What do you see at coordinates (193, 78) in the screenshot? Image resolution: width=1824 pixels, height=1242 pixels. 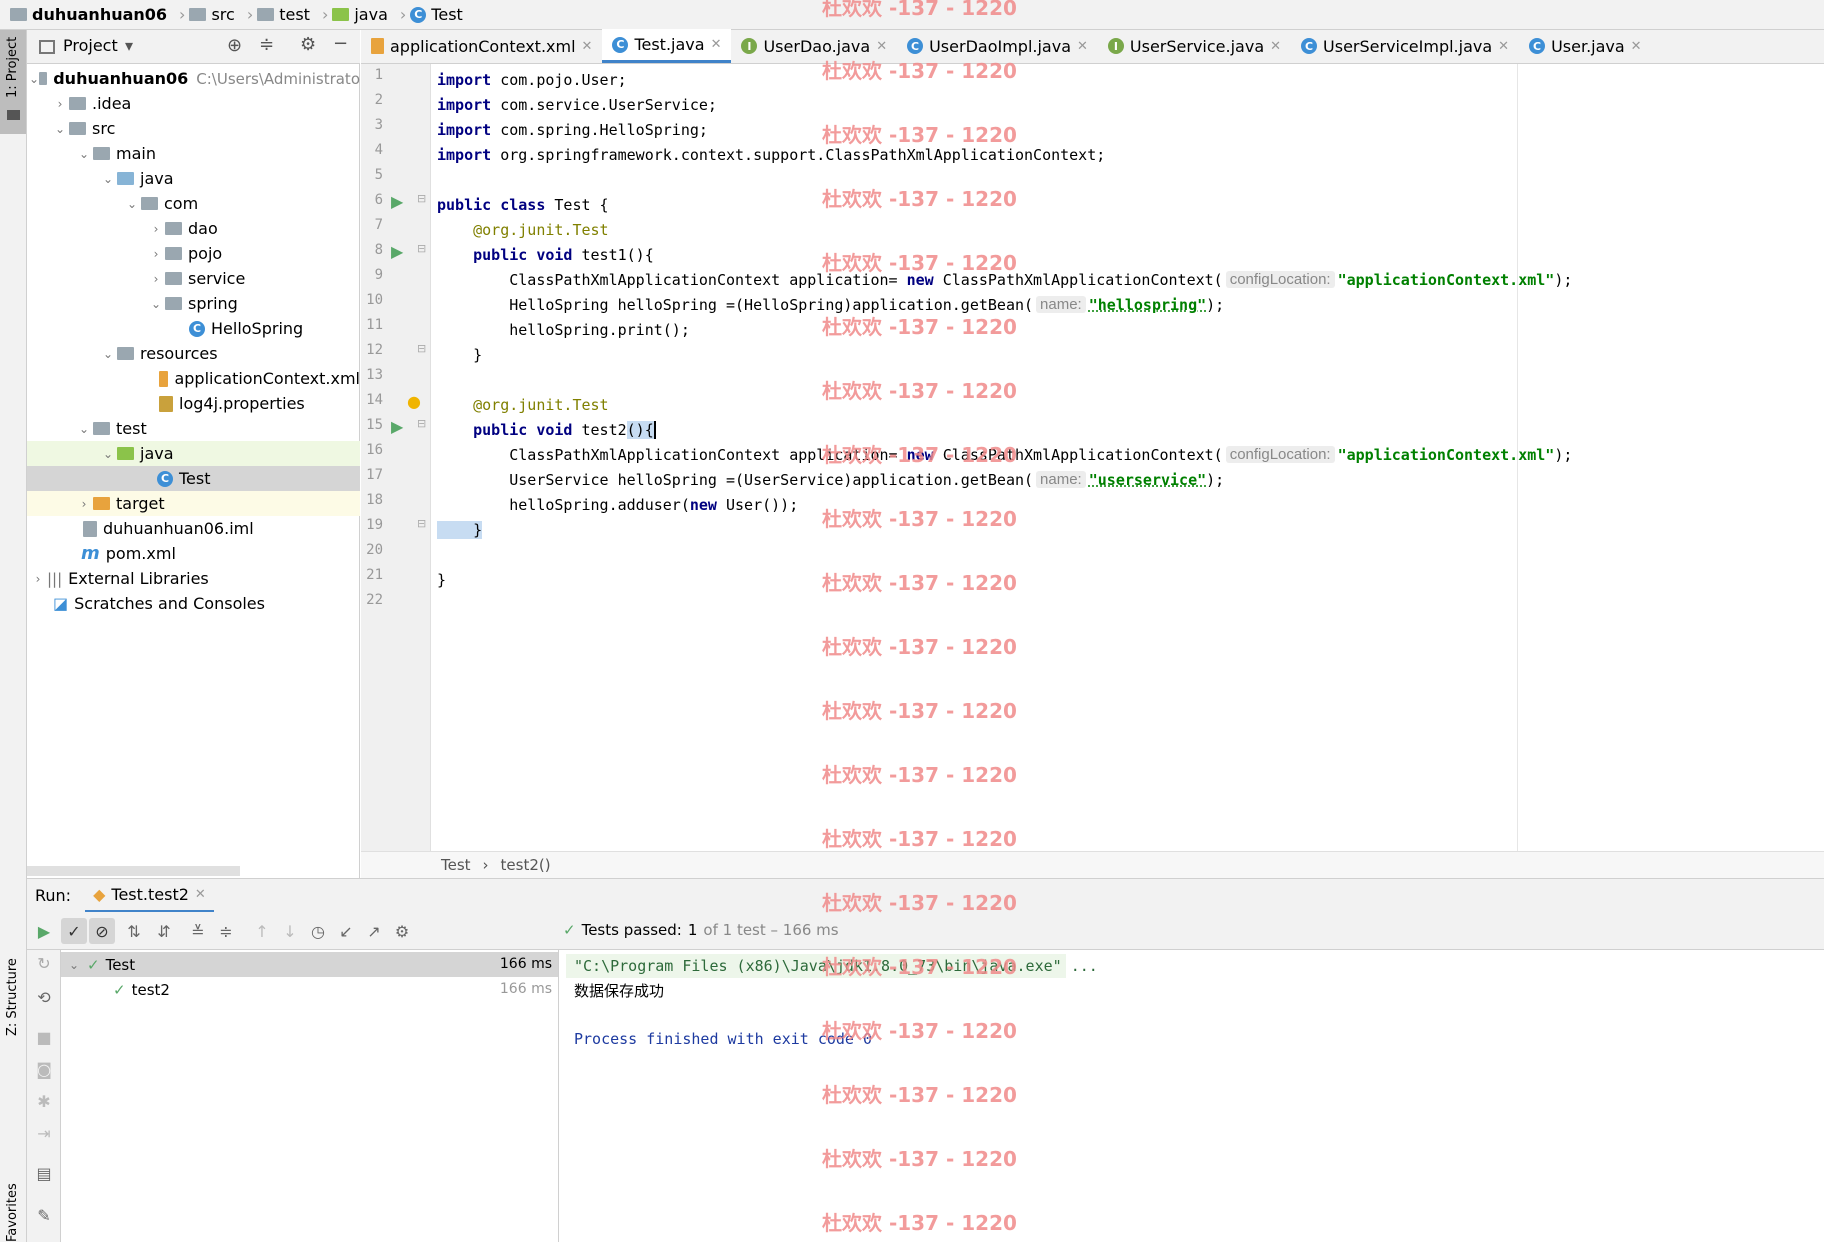 I see `tree-root: ⌄ duhuanhuan06 C:\Users\Administrato` at bounding box center [193, 78].